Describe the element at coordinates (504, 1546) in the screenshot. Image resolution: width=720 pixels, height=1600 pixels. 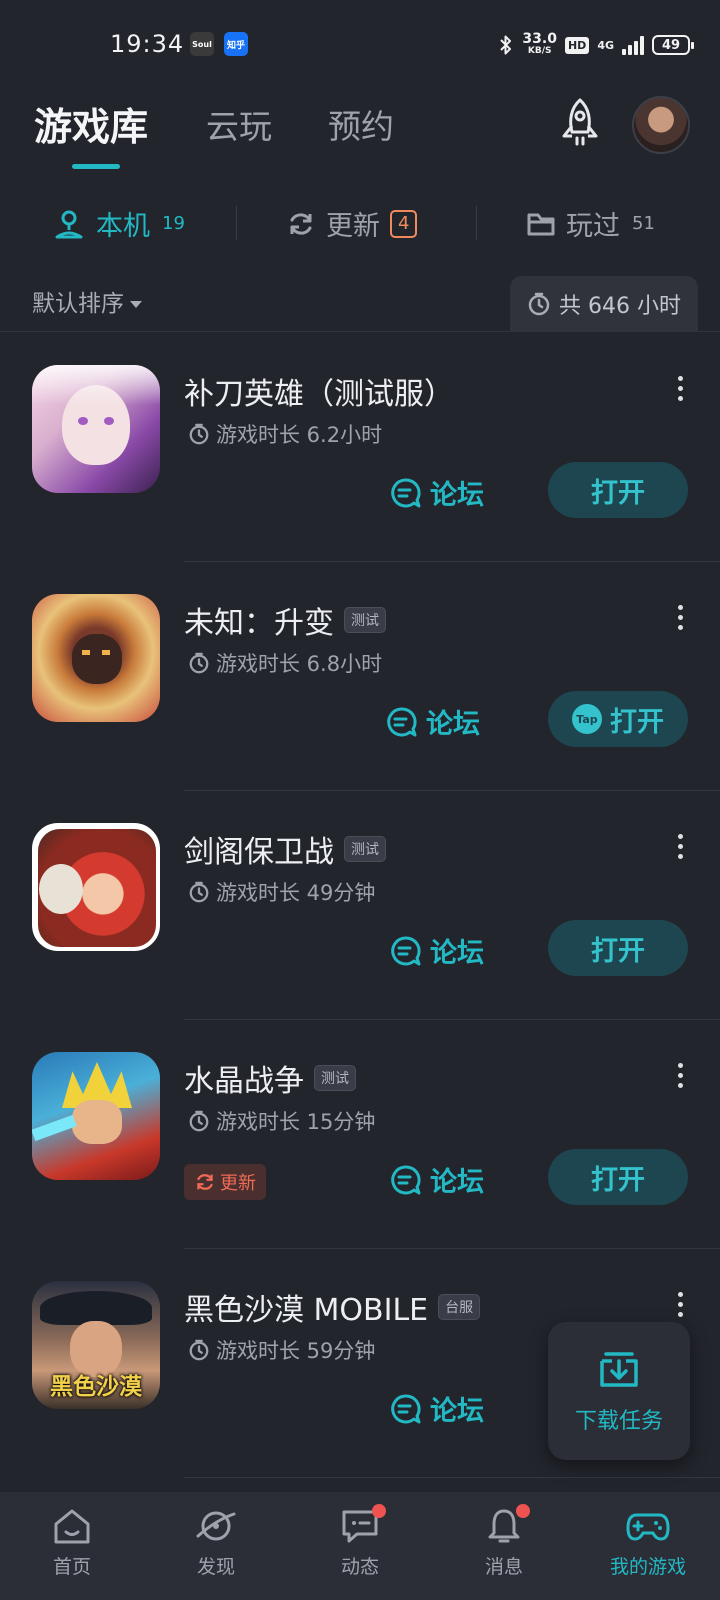
I see `nav-messages: 消息` at that location.